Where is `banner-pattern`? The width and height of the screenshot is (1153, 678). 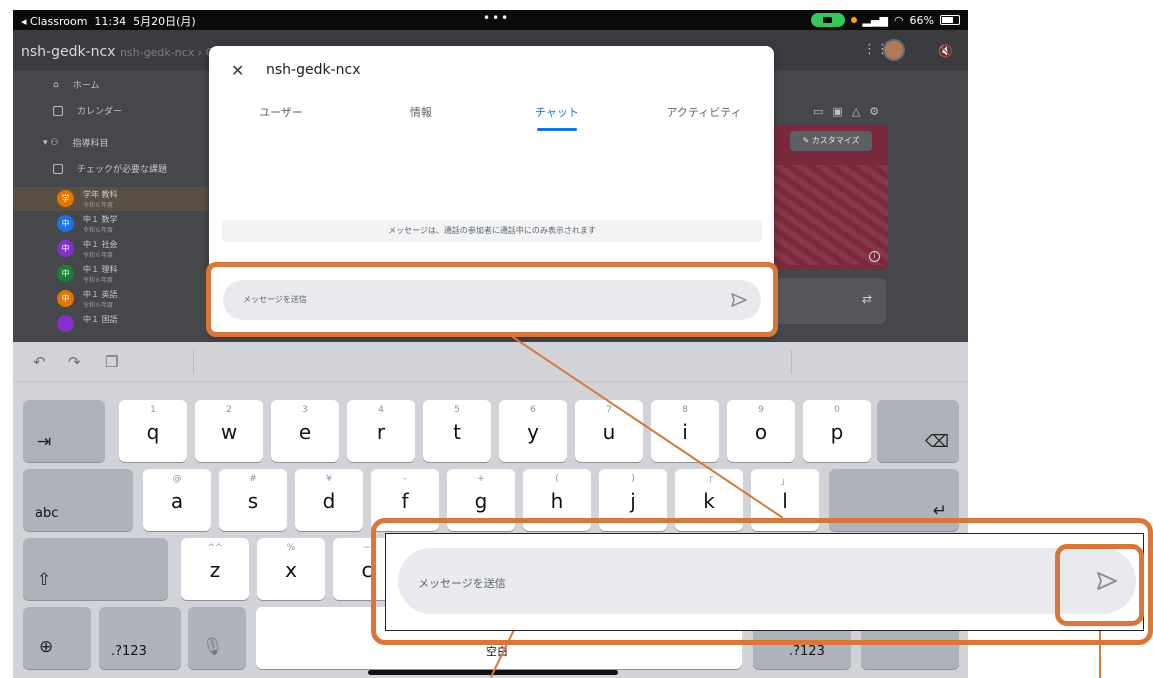
banner-pattern is located at coordinates (828, 215).